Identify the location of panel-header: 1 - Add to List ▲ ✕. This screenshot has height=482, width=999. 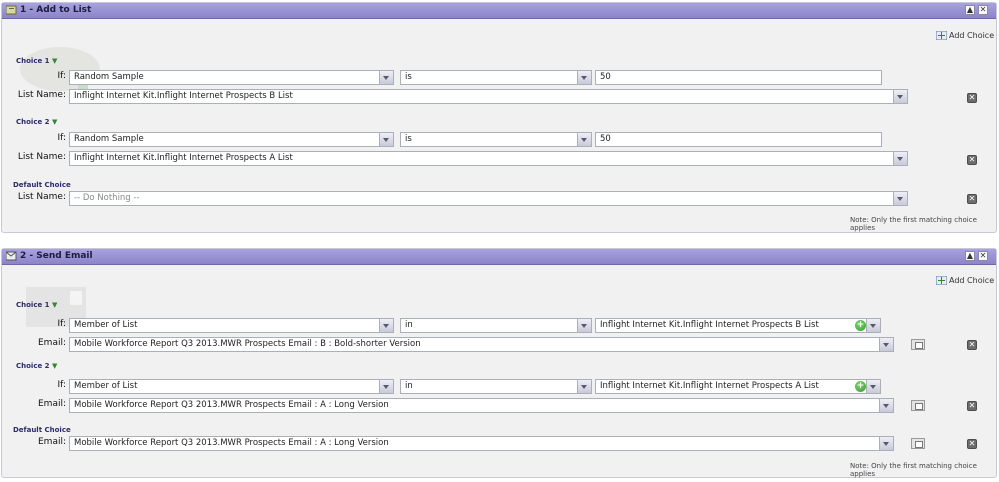
(499, 11).